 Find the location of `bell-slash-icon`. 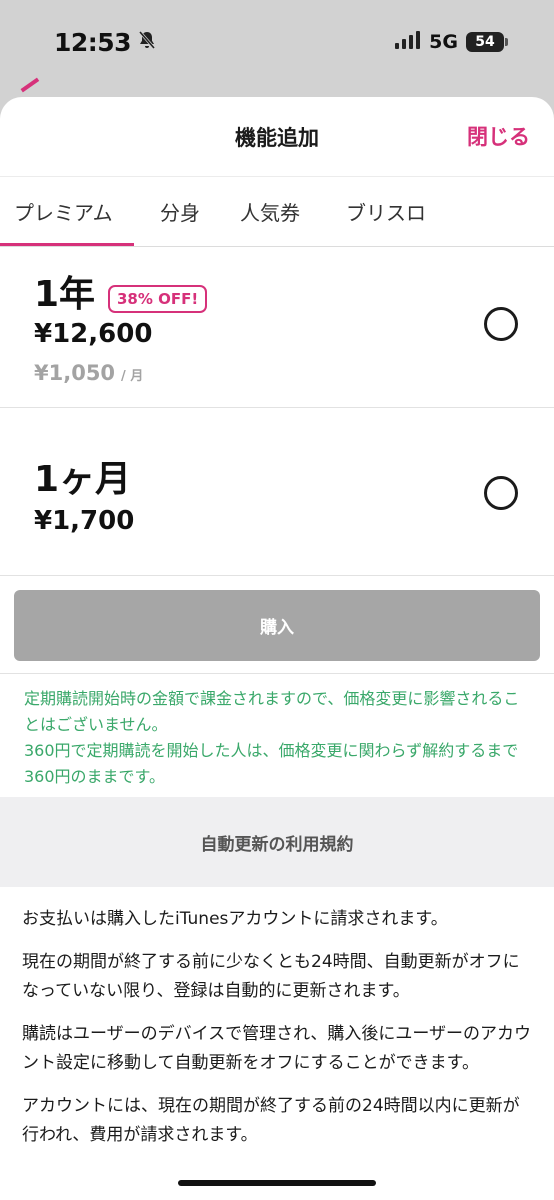

bell-slash-icon is located at coordinates (147, 42).